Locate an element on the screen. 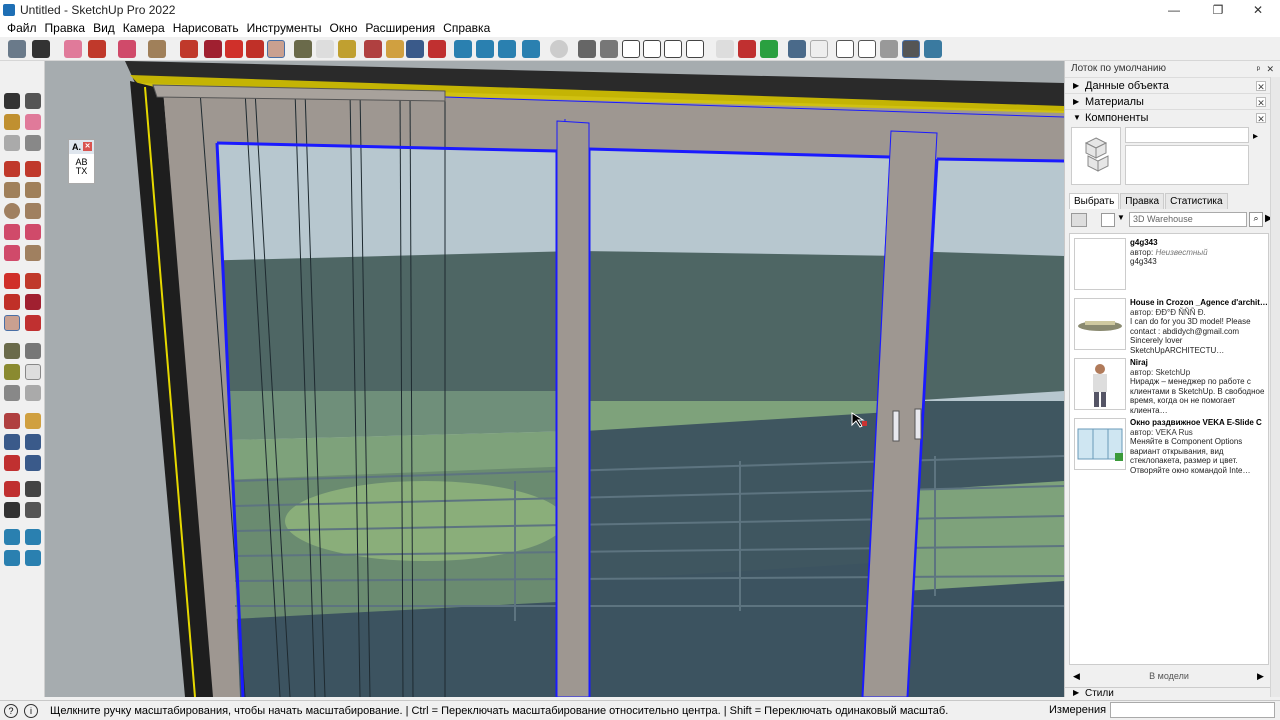  pie-icon is located at coordinates (33, 253).